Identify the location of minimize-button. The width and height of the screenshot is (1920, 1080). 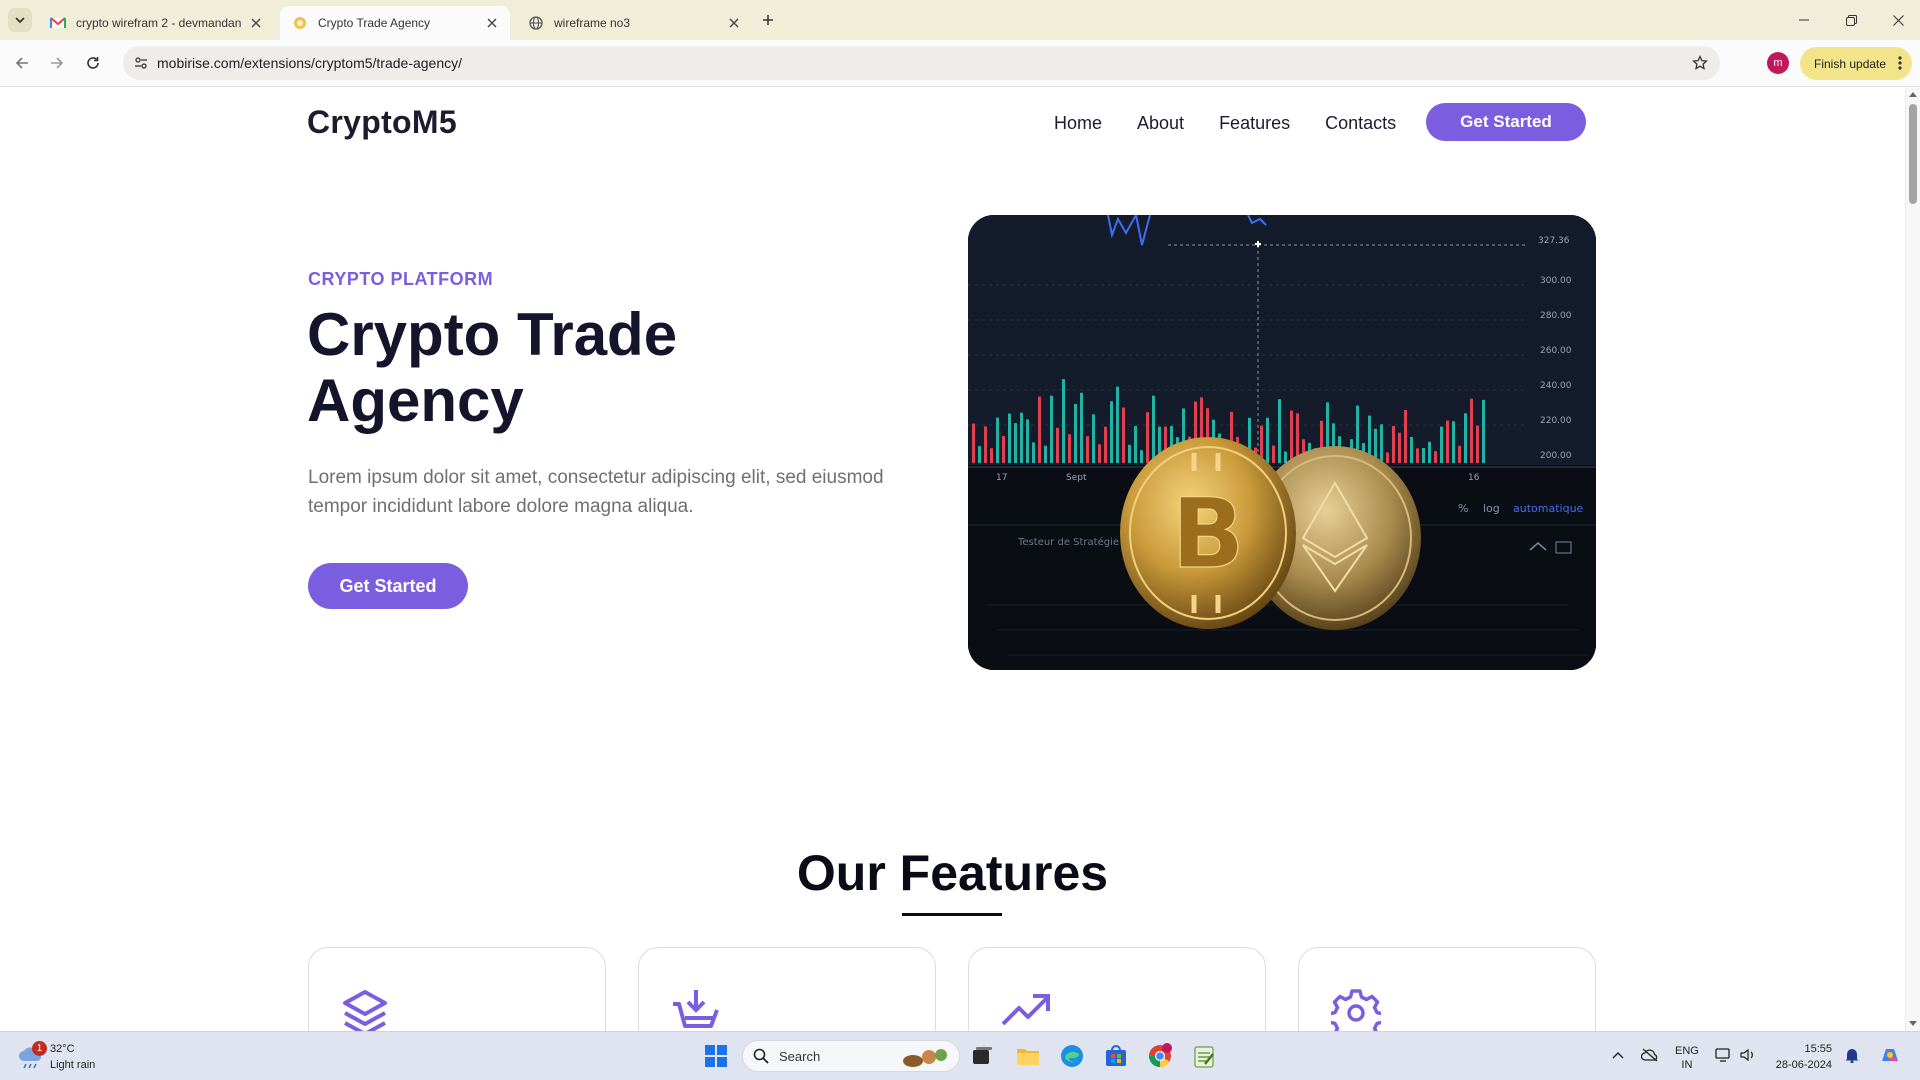
(1804, 20).